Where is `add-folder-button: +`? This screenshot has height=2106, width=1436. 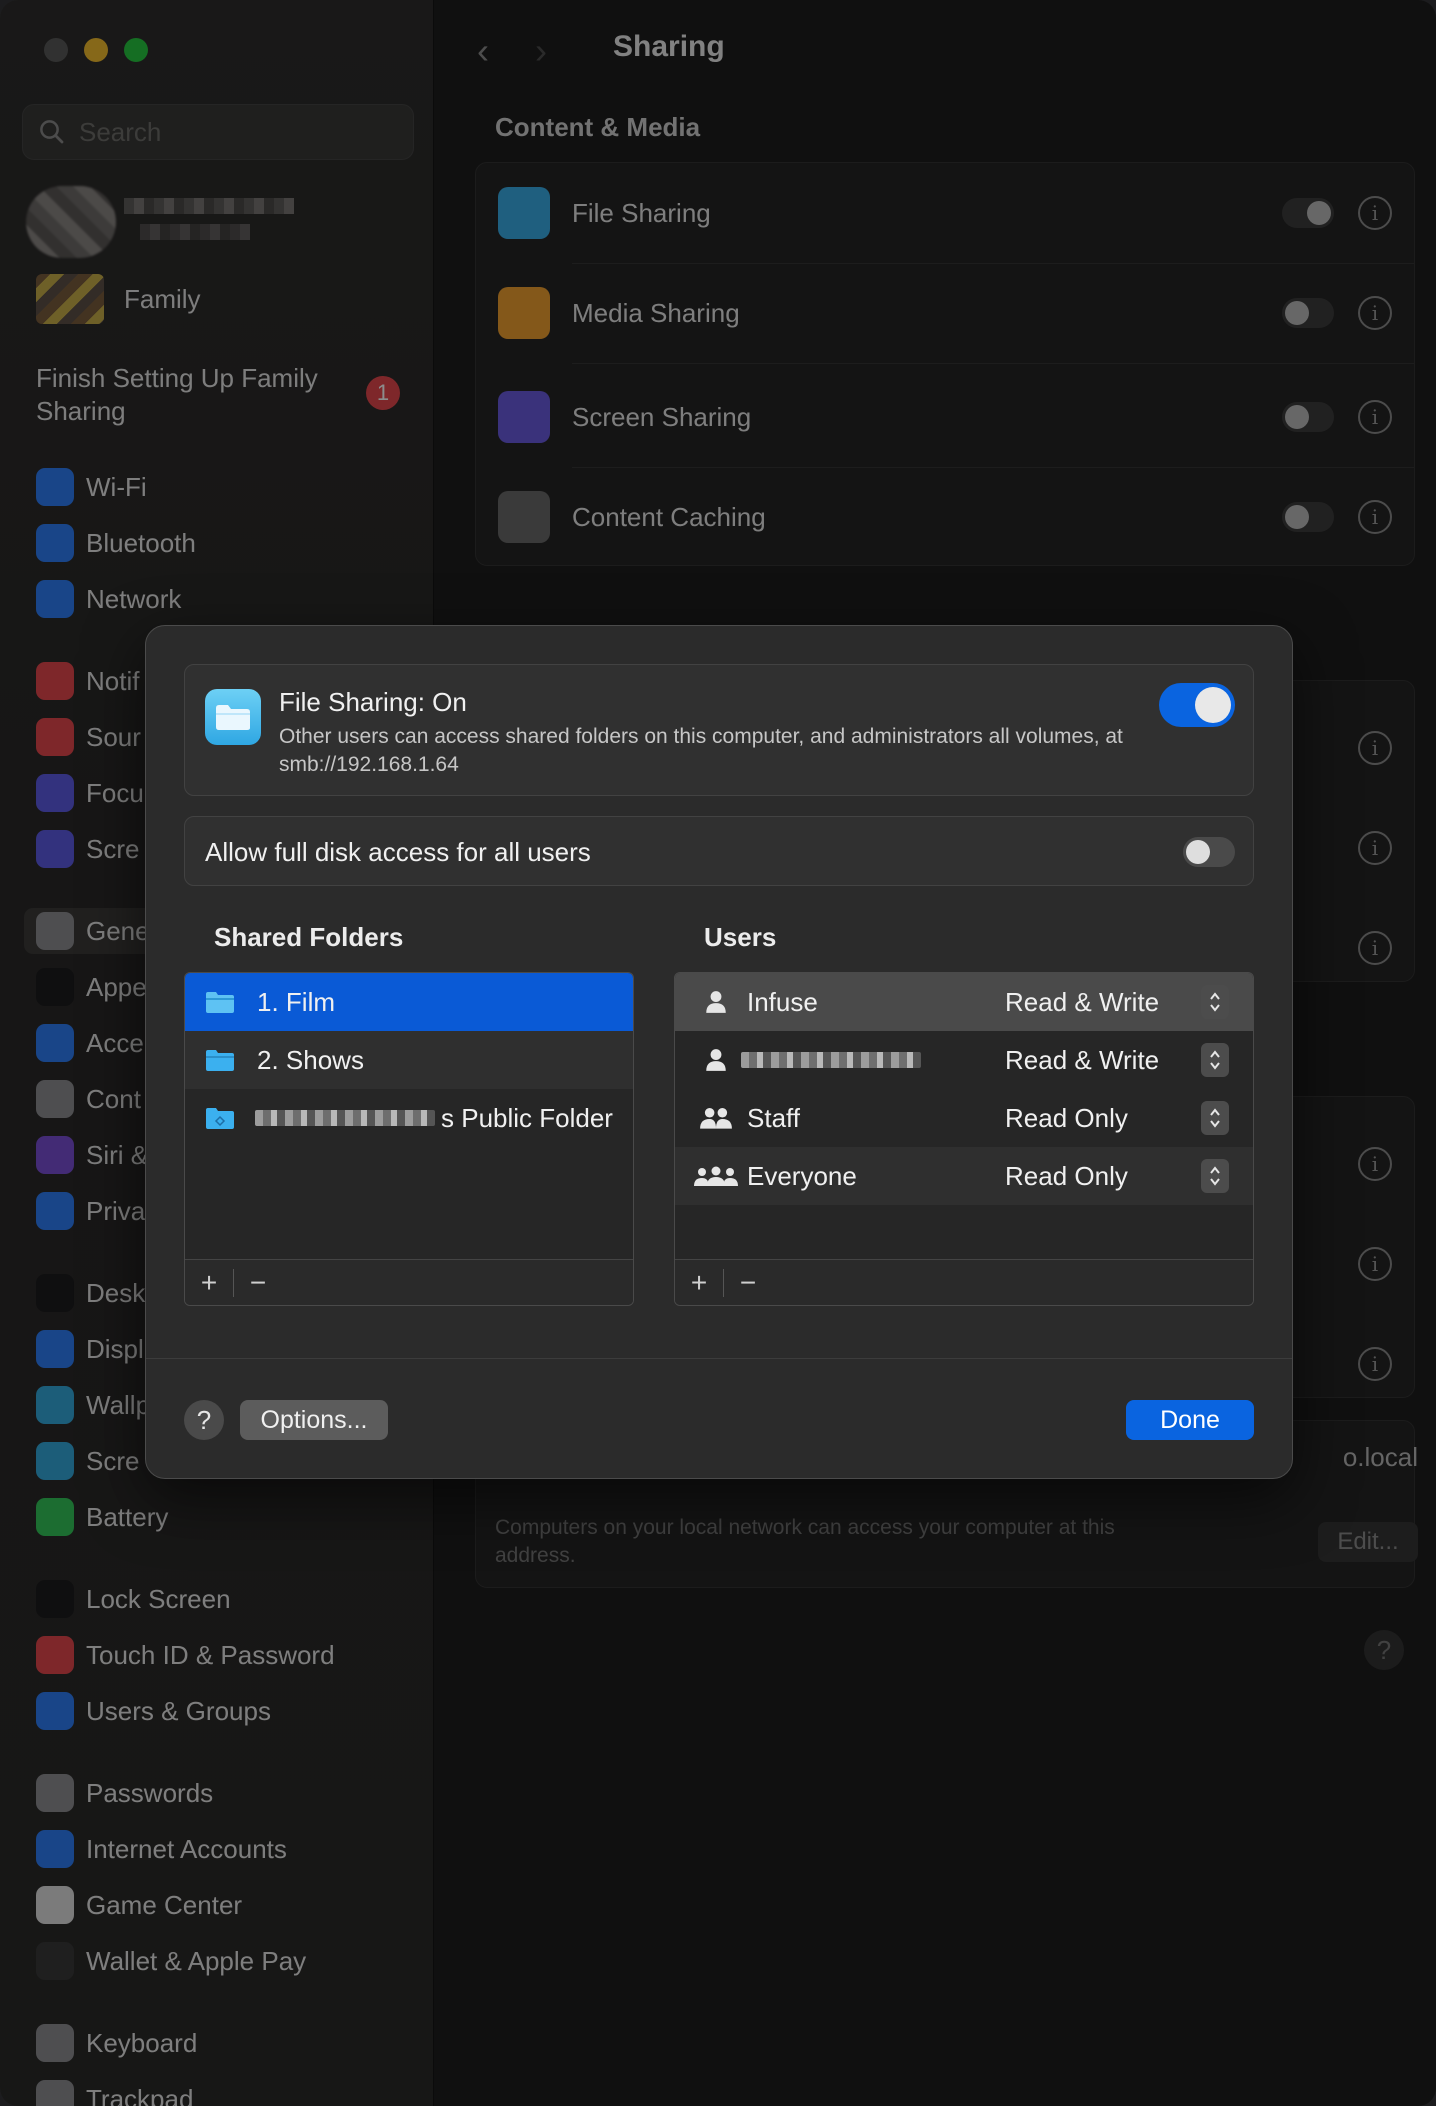
add-folder-button: + is located at coordinates (209, 1283).